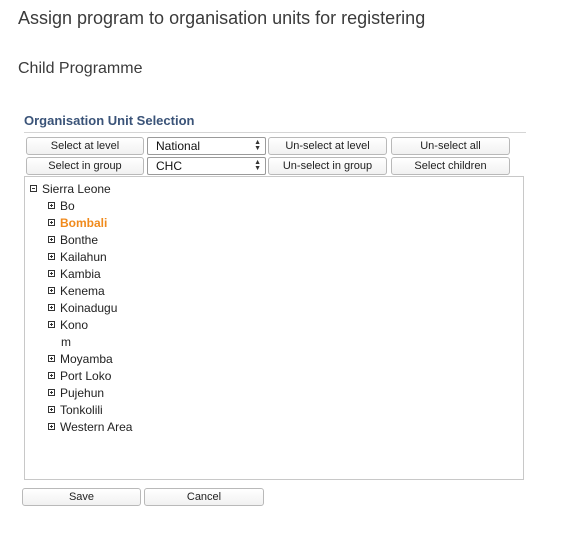 This screenshot has height=537, width=587. Describe the element at coordinates (169, 166) in the screenshot. I see `group-select-value: CHC` at that location.